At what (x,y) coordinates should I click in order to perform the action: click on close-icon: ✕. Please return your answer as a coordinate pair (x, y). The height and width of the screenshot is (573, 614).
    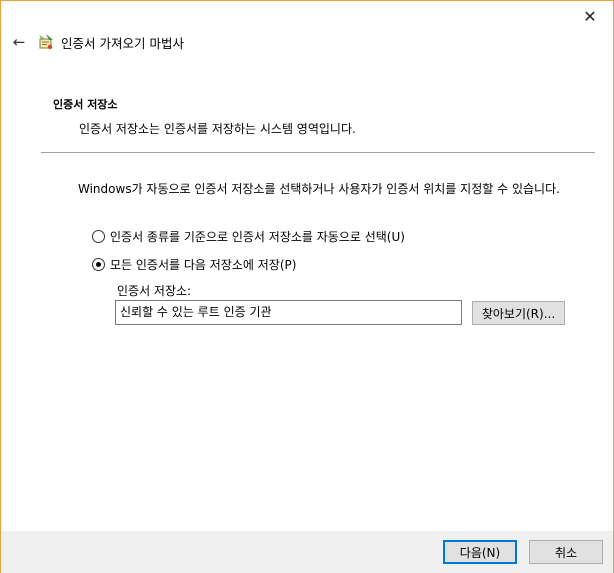
    Looking at the image, I should click on (590, 16).